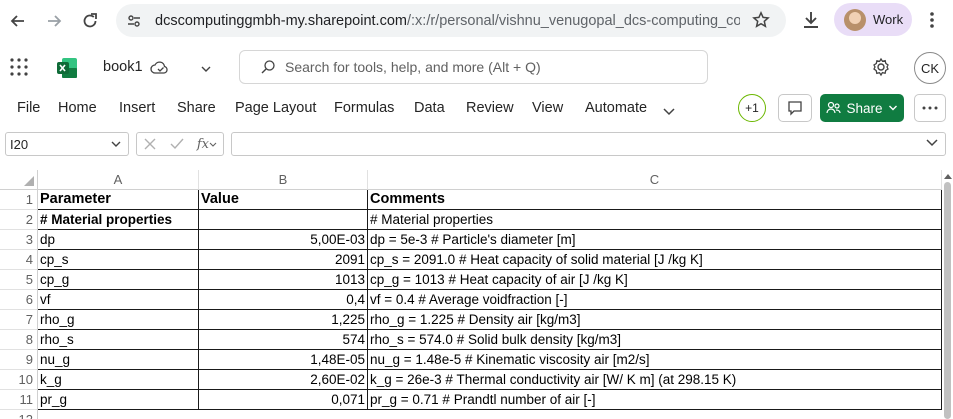 Image resolution: width=953 pixels, height=419 pixels. I want to click on url-host: dcscomputinggmbh-my.sharepoint.com, so click(281, 20).